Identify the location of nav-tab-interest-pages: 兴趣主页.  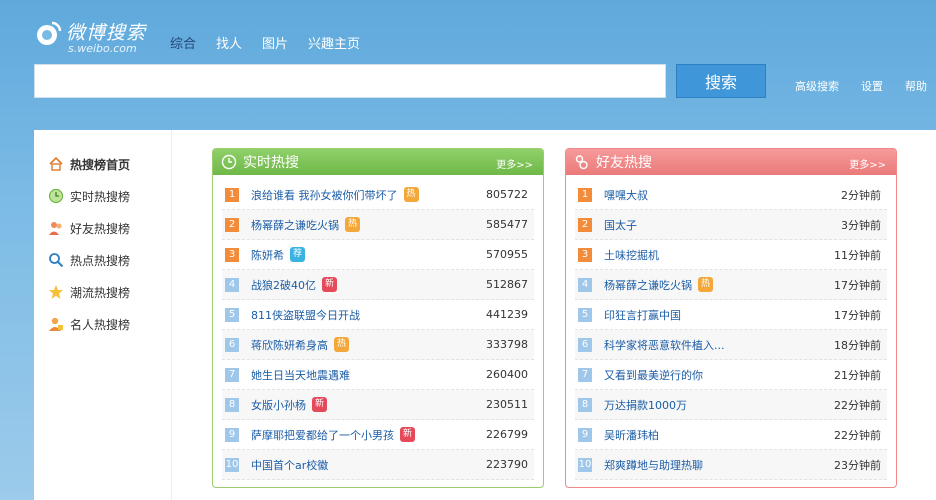
(334, 42).